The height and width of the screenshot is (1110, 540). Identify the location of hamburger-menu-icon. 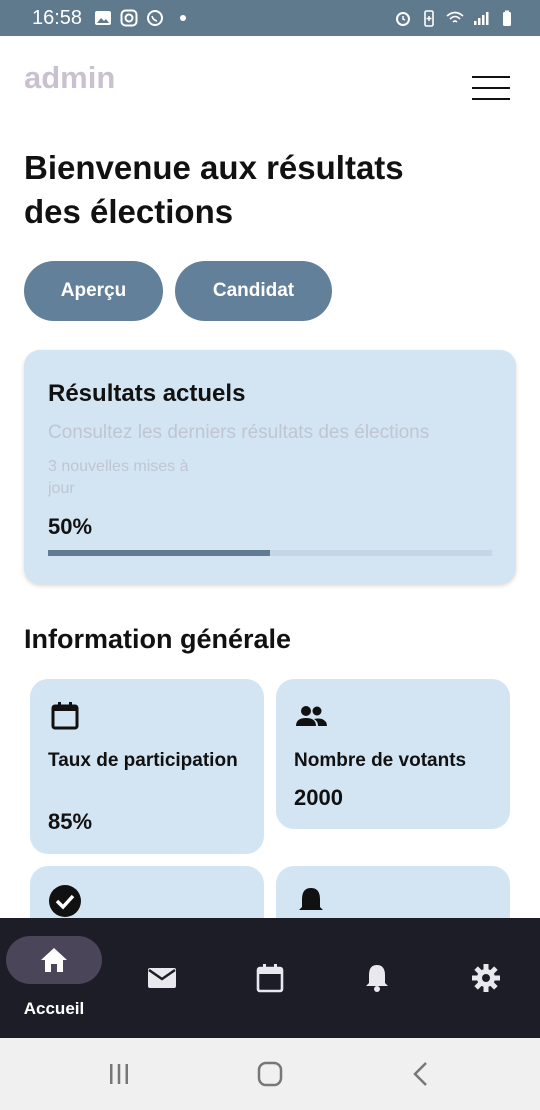
(491, 88).